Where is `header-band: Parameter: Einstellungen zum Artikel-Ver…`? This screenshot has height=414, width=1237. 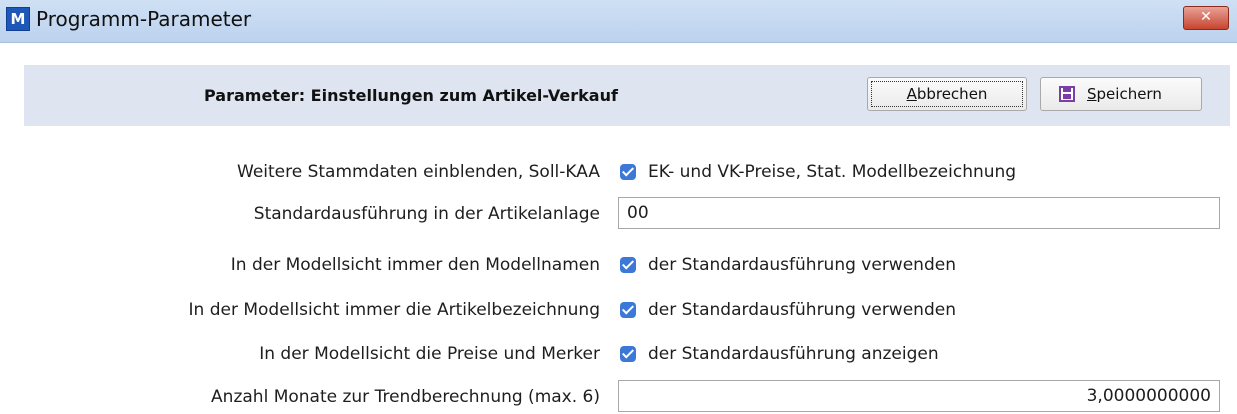 header-band: Parameter: Einstellungen zum Artikel-Ver… is located at coordinates (627, 95).